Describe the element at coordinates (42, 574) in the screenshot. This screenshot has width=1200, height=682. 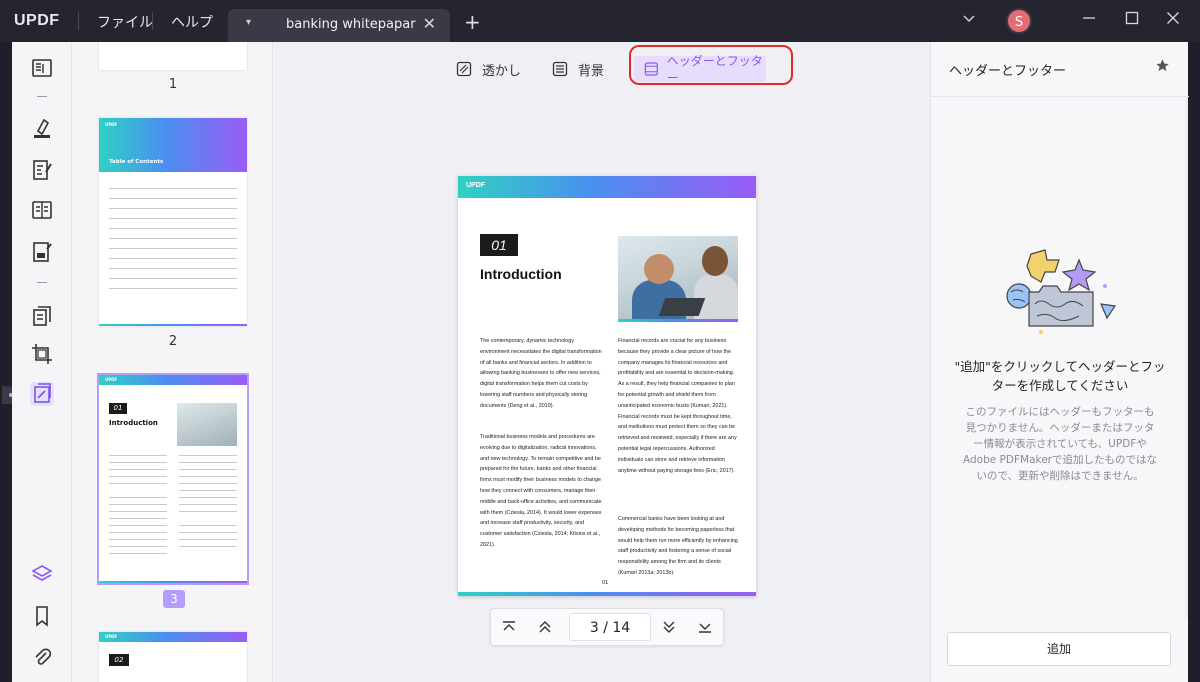
I see `layers-icon` at that location.